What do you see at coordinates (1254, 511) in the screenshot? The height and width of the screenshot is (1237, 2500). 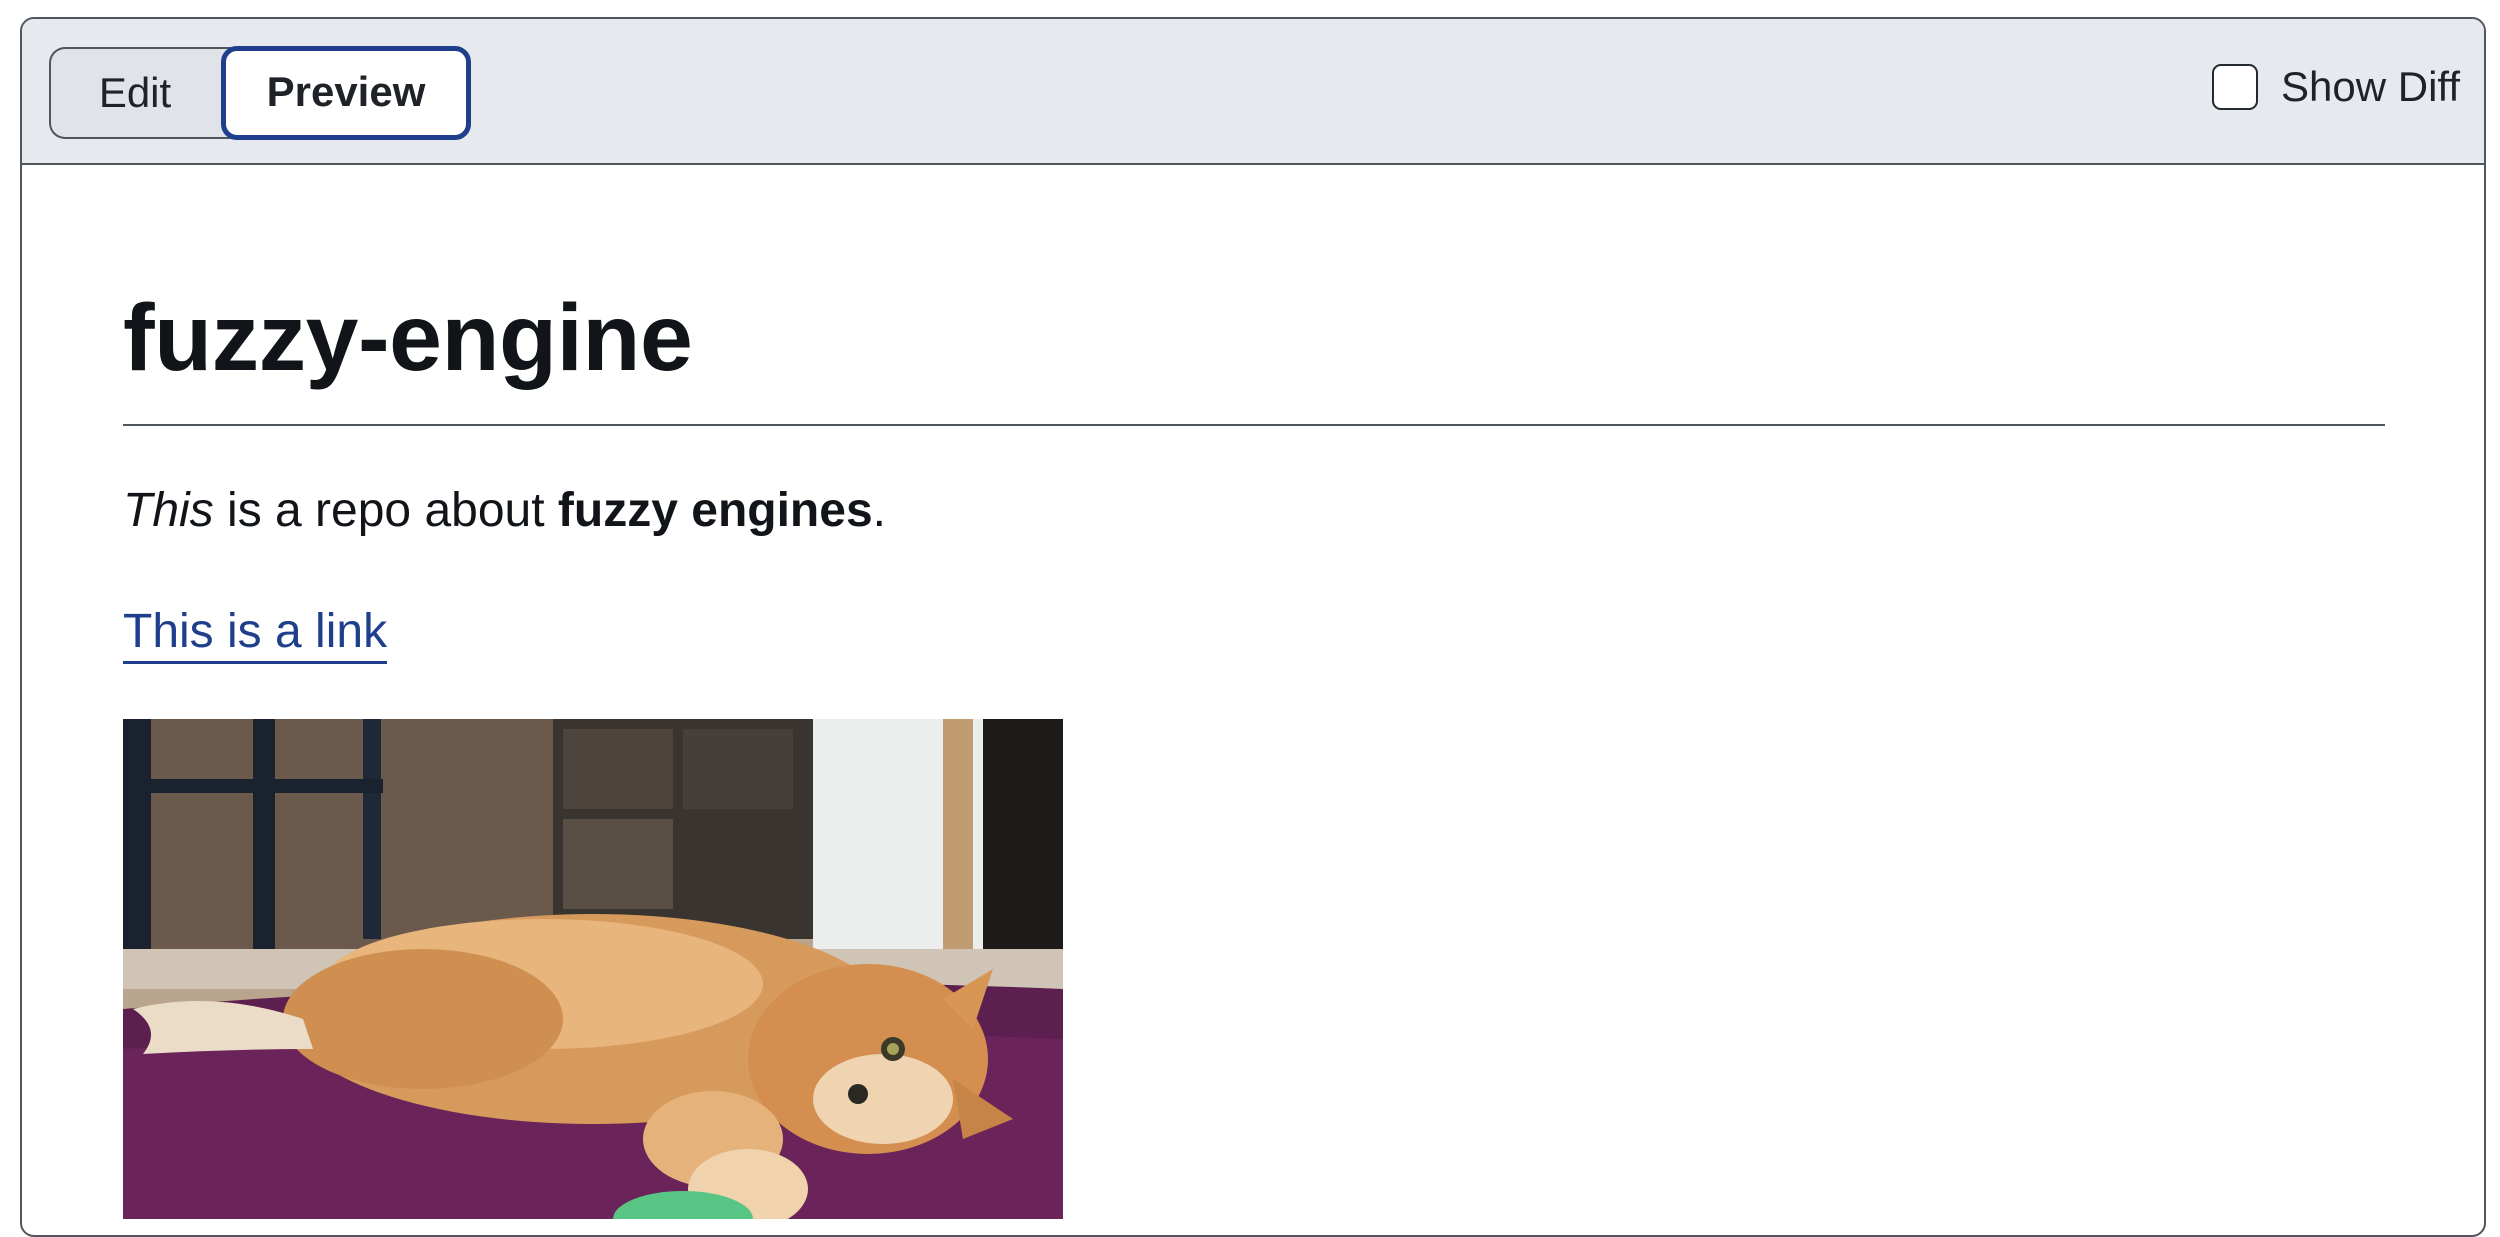 I see `intro-paragraph: This is a repo about fuzzy engines.` at bounding box center [1254, 511].